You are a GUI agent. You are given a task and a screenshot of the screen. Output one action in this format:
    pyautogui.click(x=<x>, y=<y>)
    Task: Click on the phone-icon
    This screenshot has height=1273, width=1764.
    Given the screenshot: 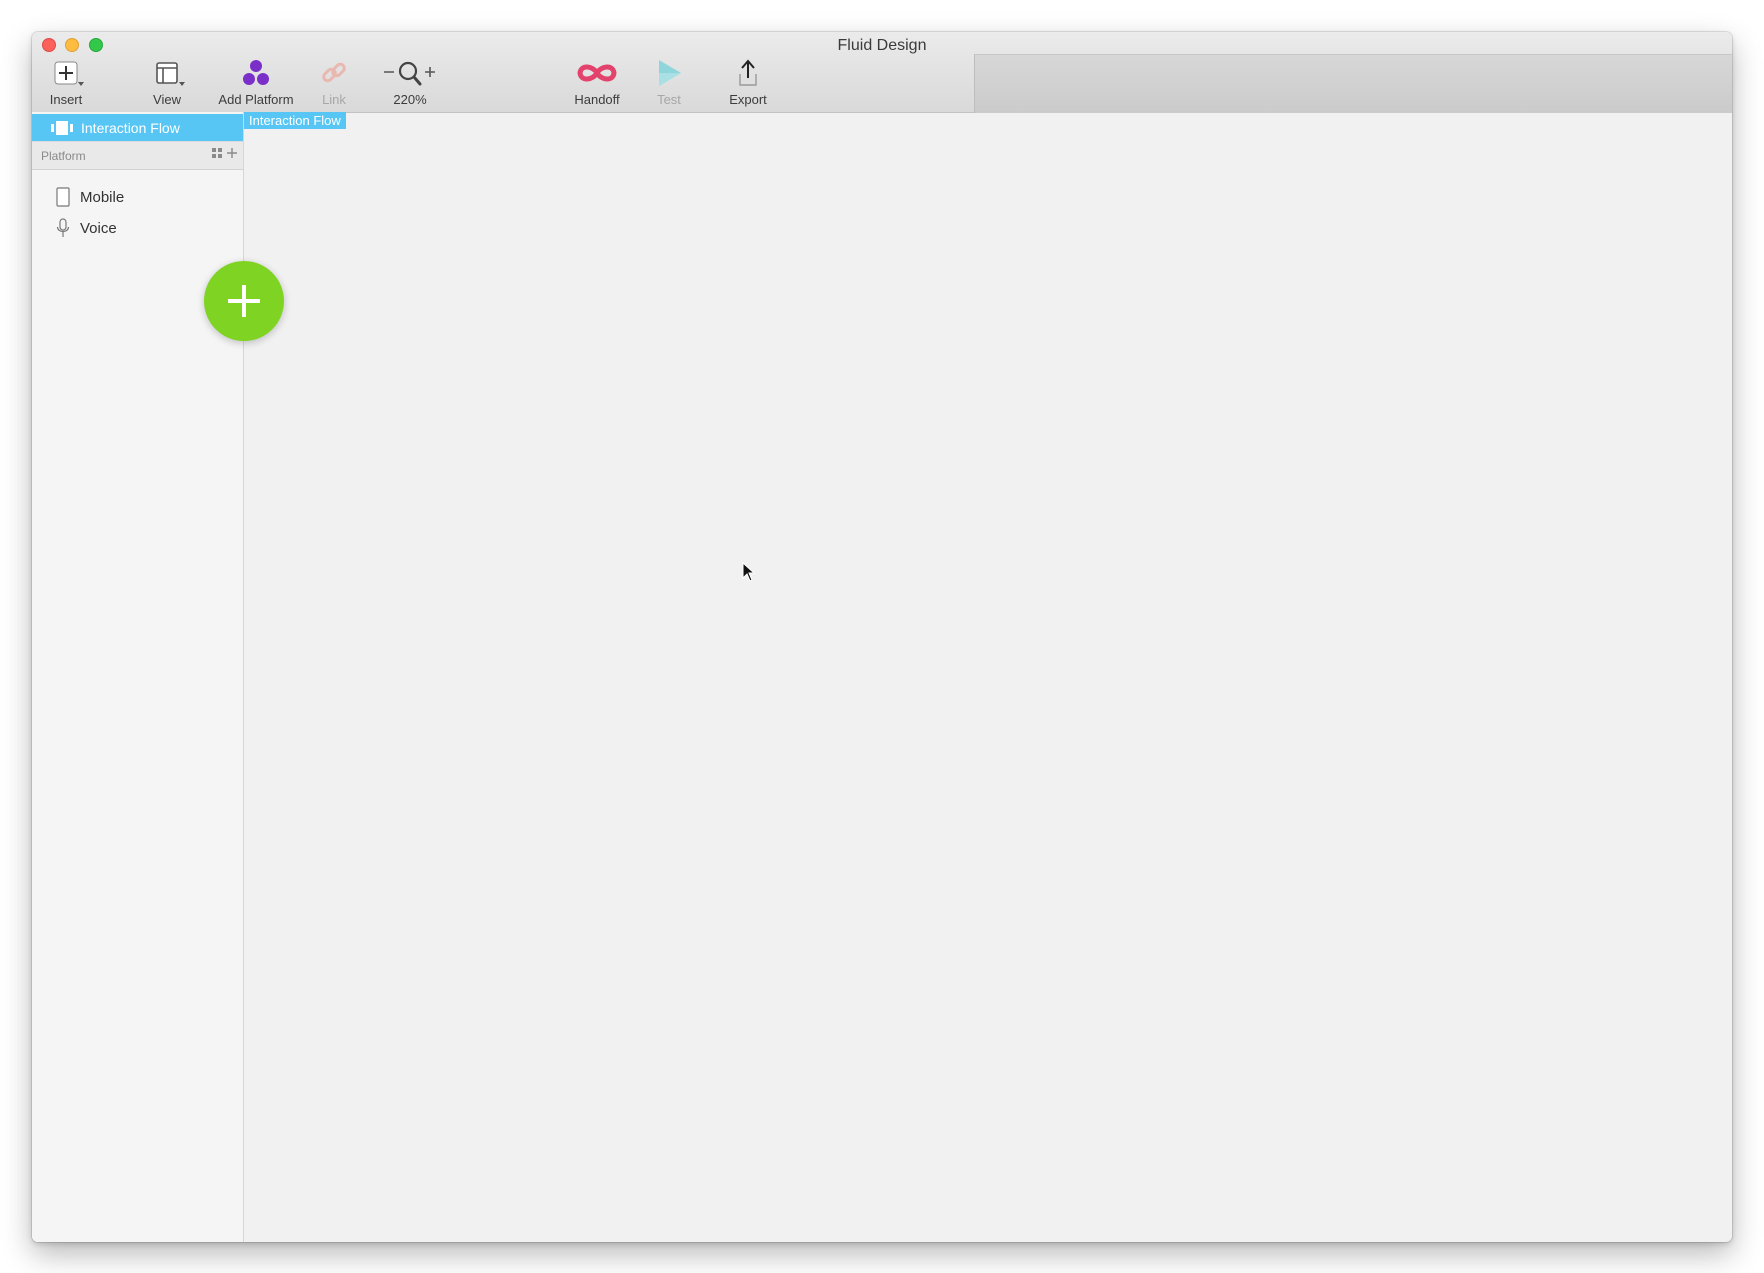 What is the action you would take?
    pyautogui.click(x=63, y=197)
    